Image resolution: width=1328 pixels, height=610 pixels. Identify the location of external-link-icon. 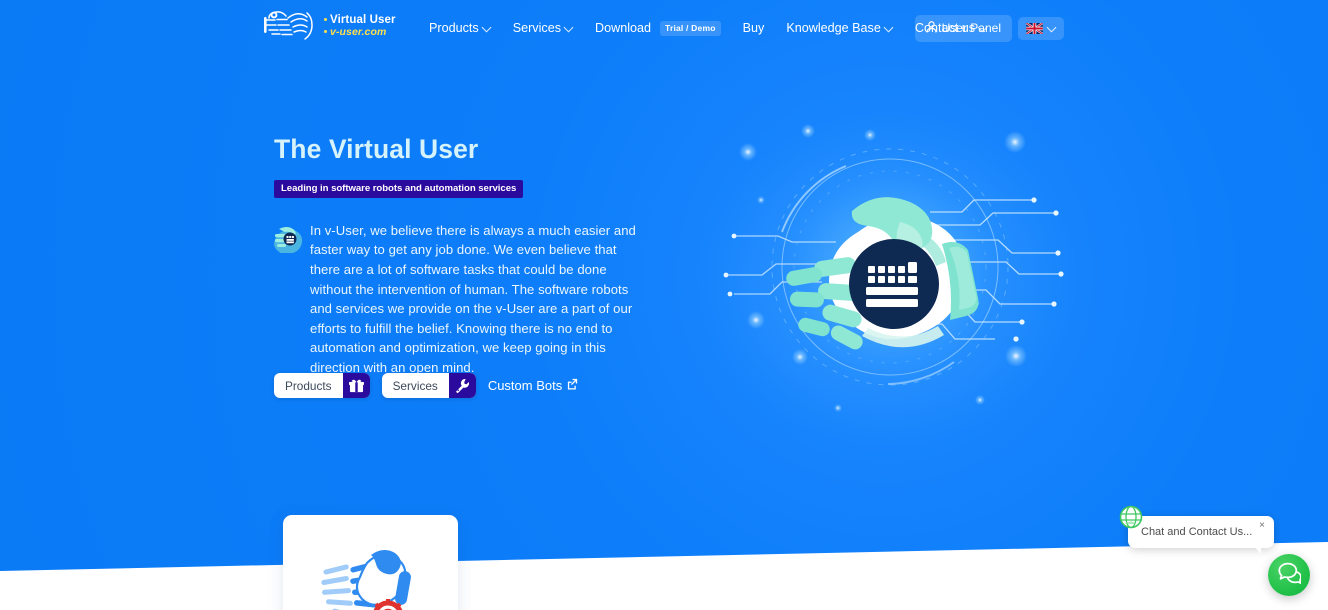
(572, 385).